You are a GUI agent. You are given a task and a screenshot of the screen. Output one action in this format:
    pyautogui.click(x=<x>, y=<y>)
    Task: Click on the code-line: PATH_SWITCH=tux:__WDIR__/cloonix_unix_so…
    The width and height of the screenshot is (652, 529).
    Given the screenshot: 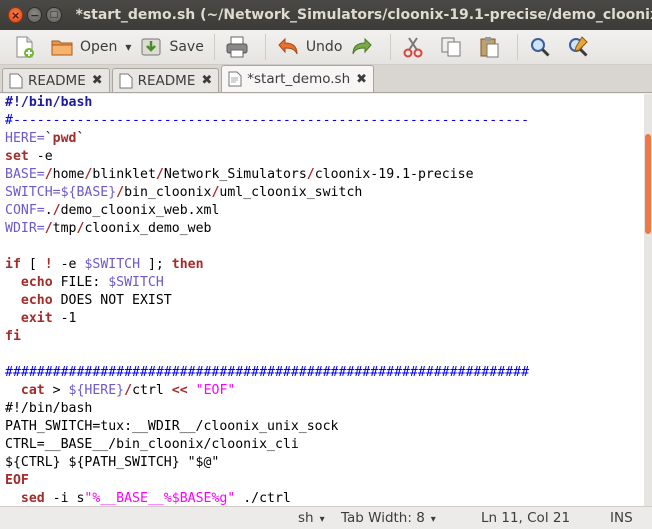 What is the action you would take?
    pyautogui.click(x=324, y=427)
    